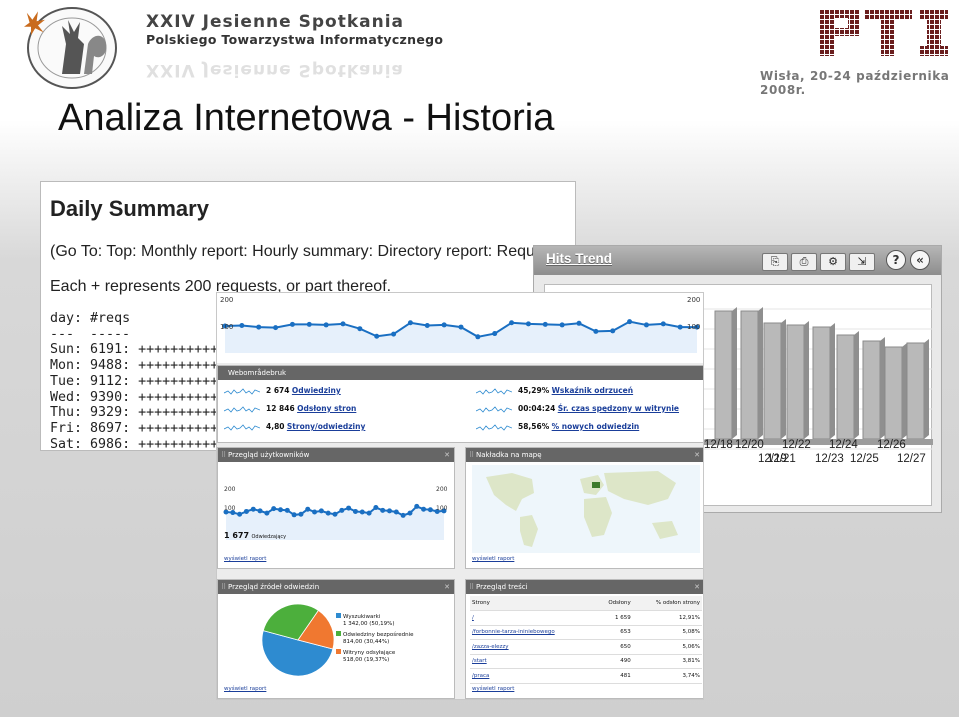 This screenshot has width=959, height=717. What do you see at coordinates (718, 445) in the screenshot?
I see `hits-x-label: 12/18` at bounding box center [718, 445].